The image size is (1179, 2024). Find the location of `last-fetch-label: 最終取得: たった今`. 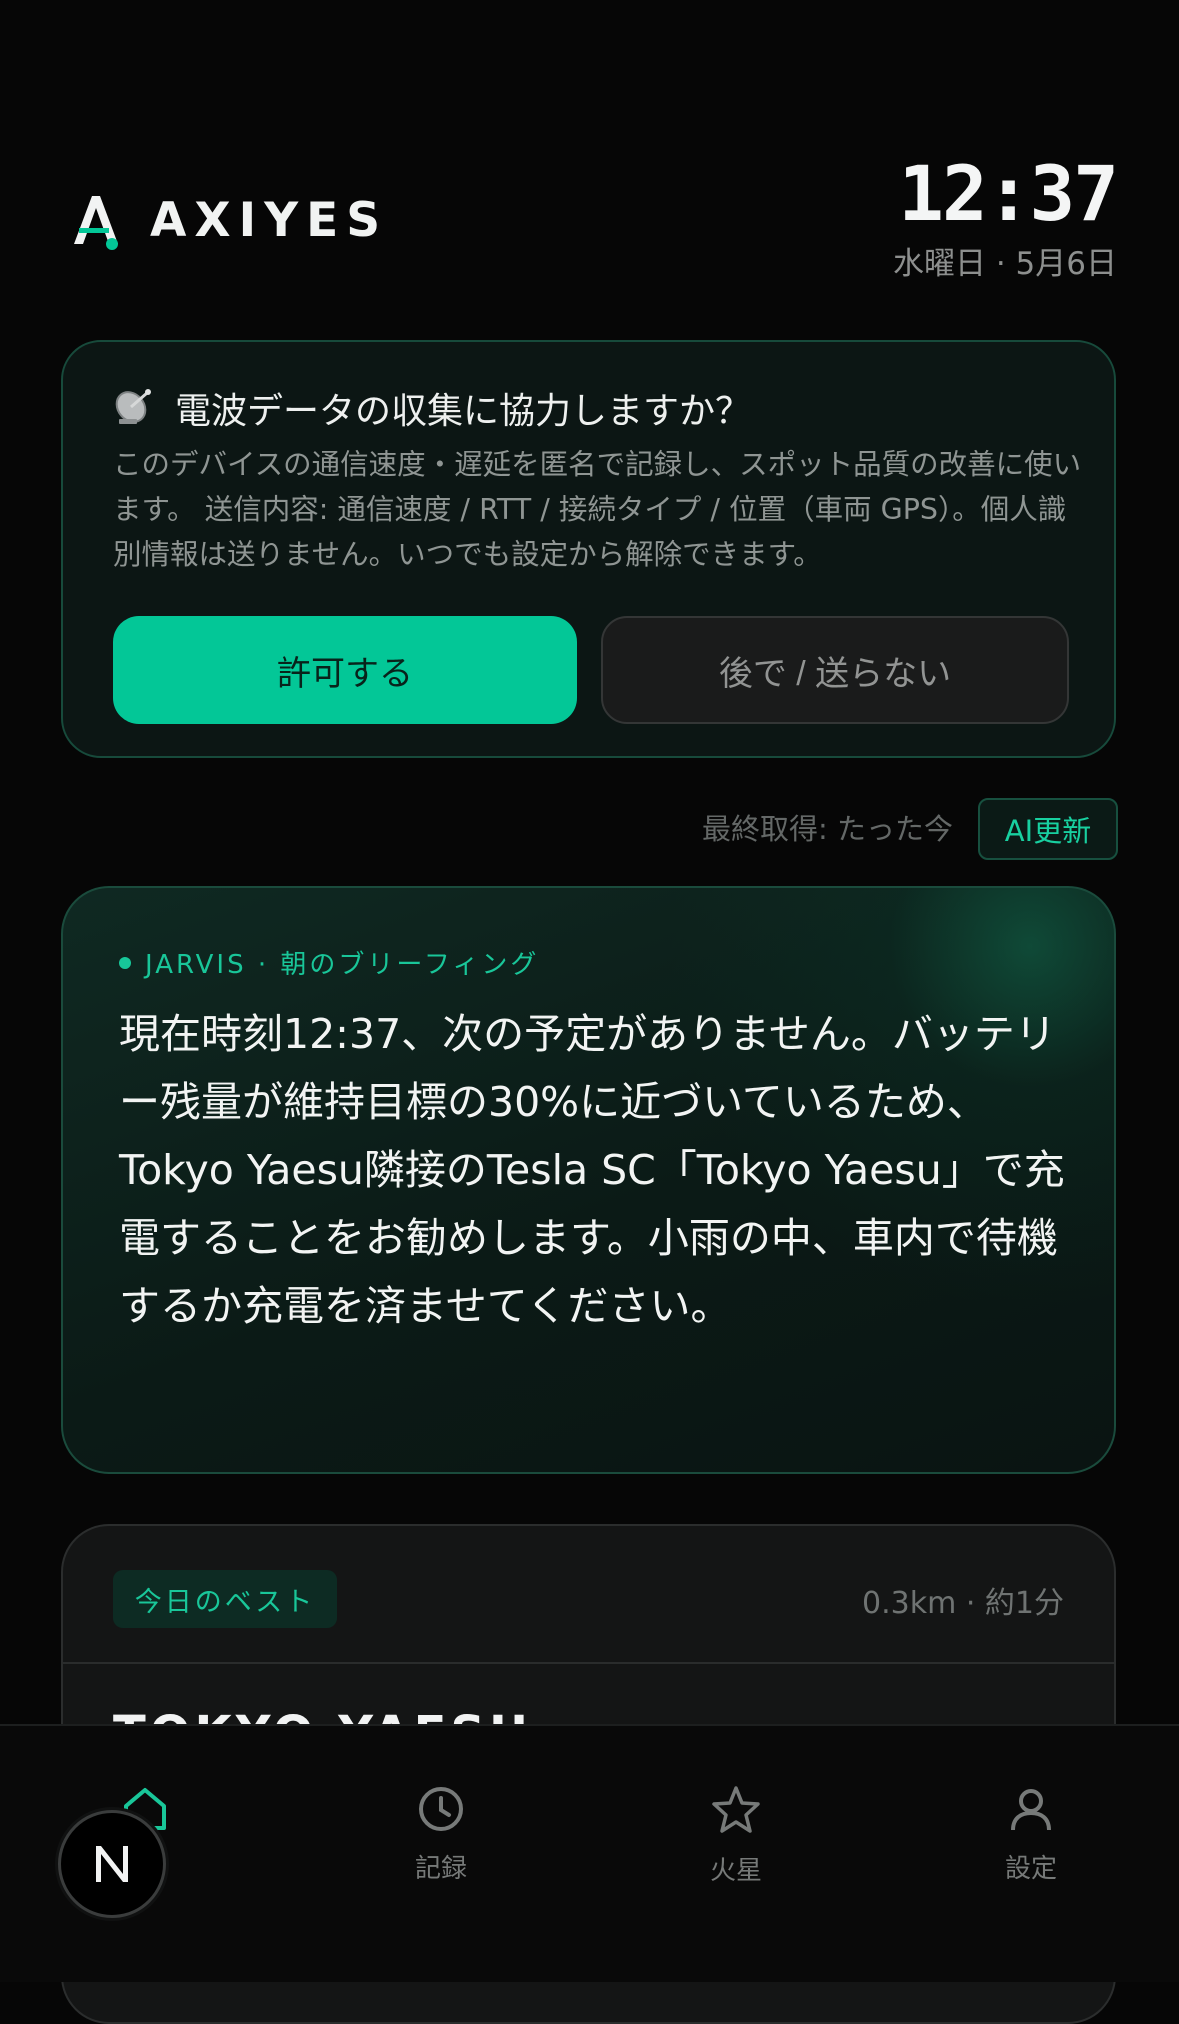

last-fetch-label: 最終取得: たった今 is located at coordinates (827, 829).